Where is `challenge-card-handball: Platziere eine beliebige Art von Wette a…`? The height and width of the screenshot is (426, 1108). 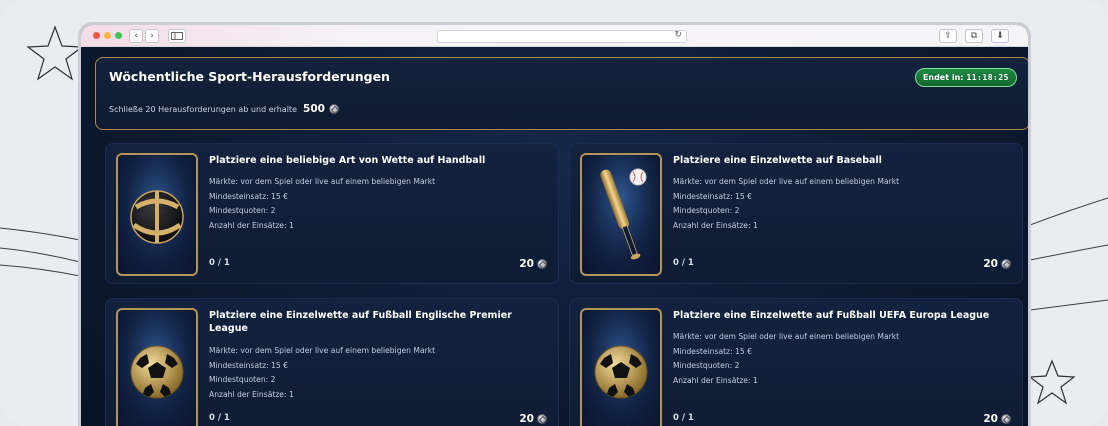
challenge-card-handball: Platziere eine beliebige Art von Wette a… is located at coordinates (332, 213).